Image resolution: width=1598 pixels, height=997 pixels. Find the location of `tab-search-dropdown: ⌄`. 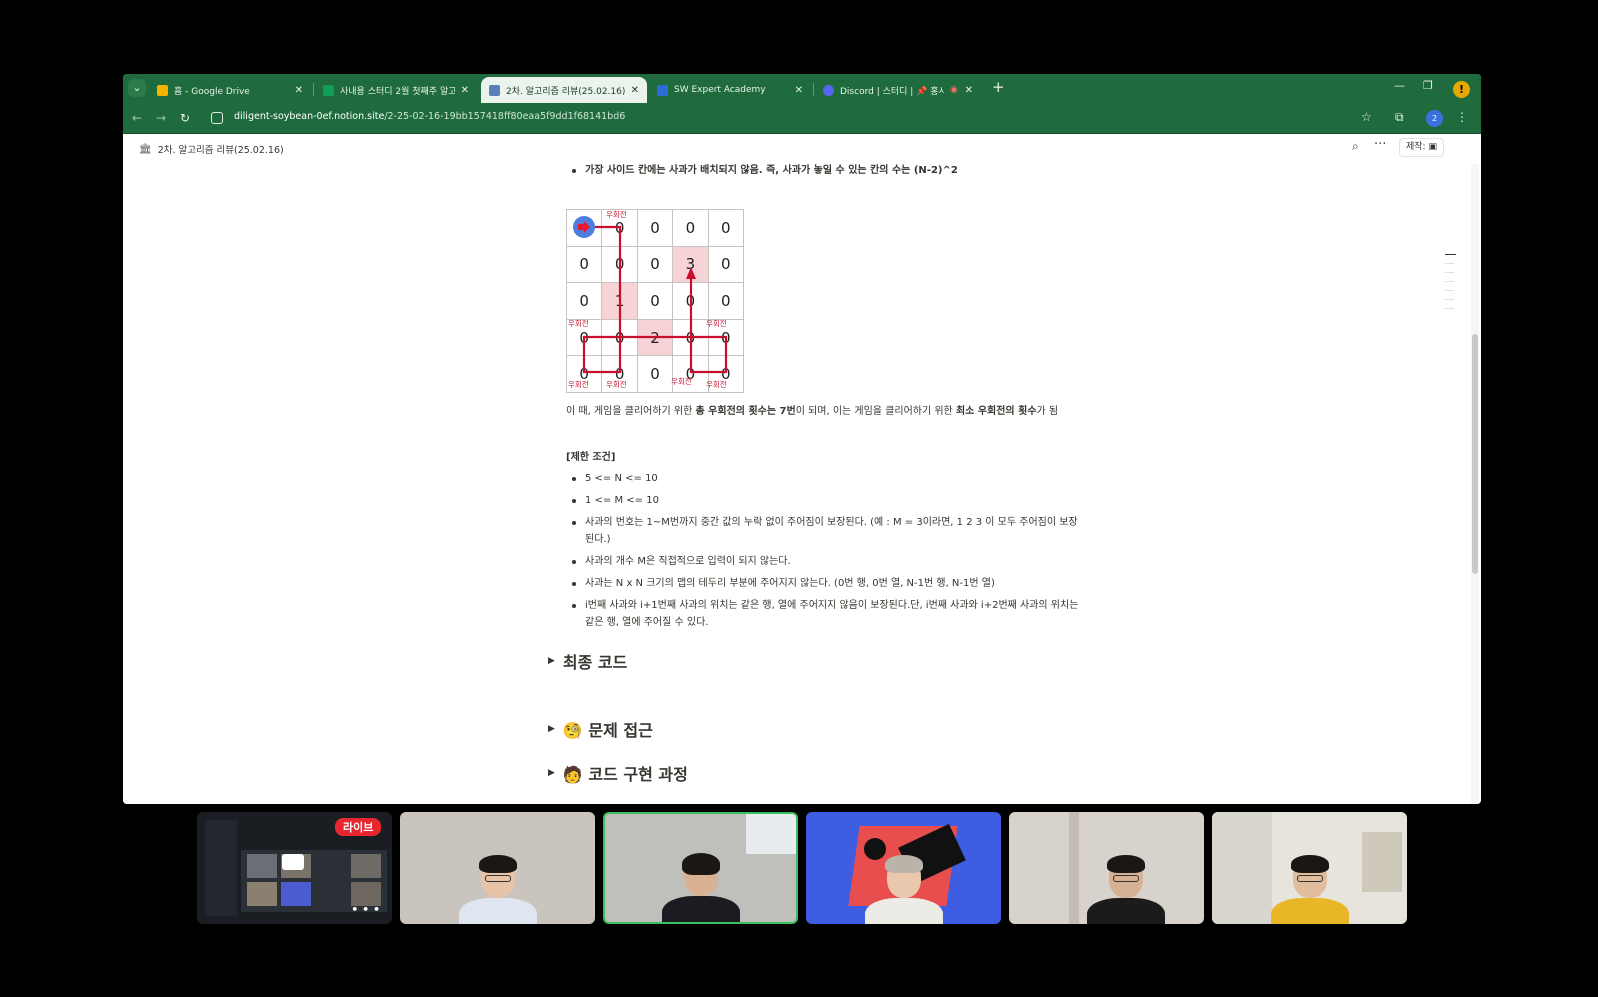

tab-search-dropdown: ⌄ is located at coordinates (137, 88).